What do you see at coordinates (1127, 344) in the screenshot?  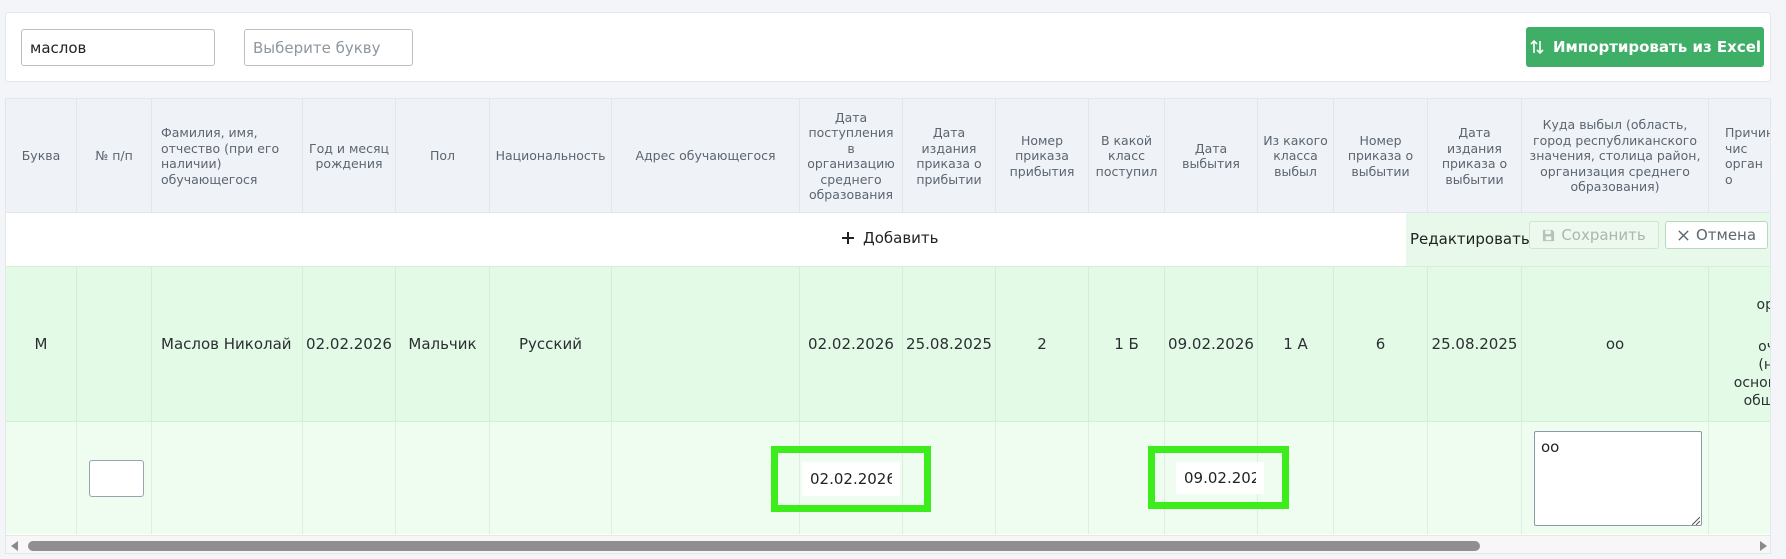 I see `cell-class-admitted: 1 Б` at bounding box center [1127, 344].